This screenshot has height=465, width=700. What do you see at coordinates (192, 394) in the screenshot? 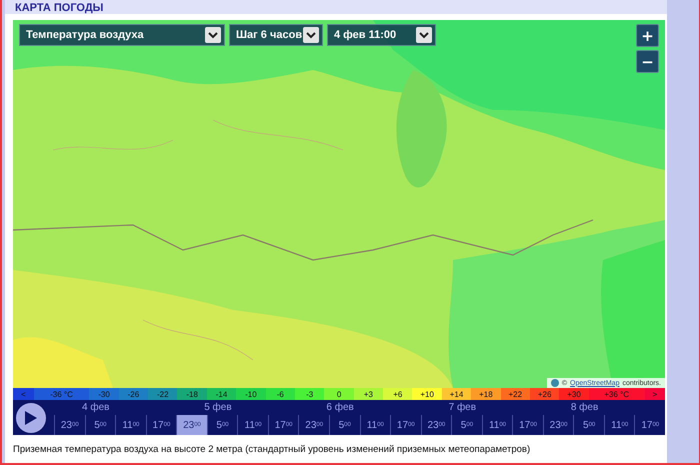
I see `legend-cell: -18` at bounding box center [192, 394].